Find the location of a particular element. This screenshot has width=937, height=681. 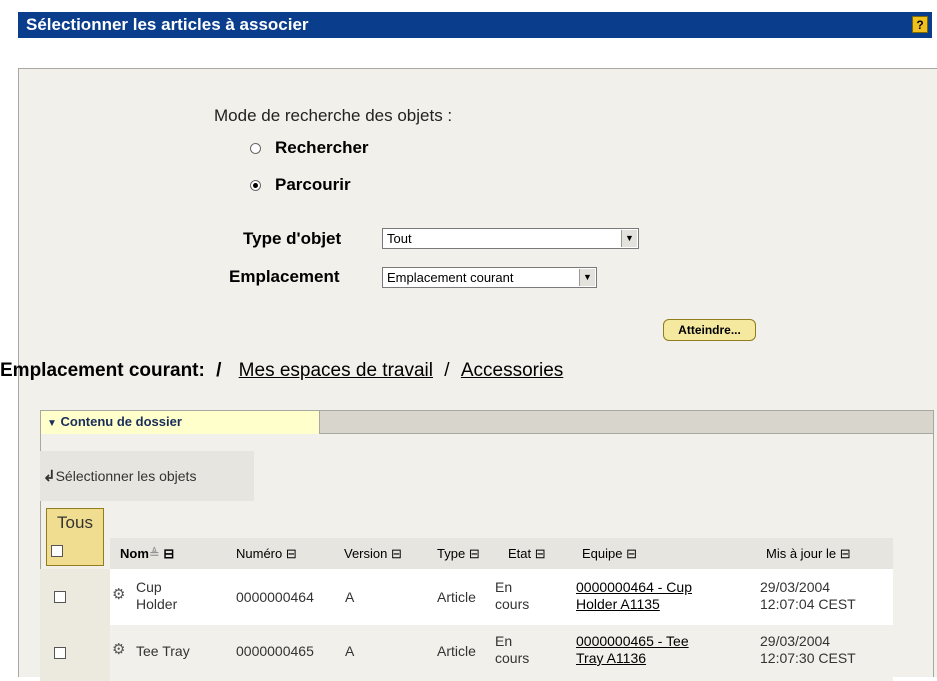

radio-label-browse: Parcourir is located at coordinates (313, 184).